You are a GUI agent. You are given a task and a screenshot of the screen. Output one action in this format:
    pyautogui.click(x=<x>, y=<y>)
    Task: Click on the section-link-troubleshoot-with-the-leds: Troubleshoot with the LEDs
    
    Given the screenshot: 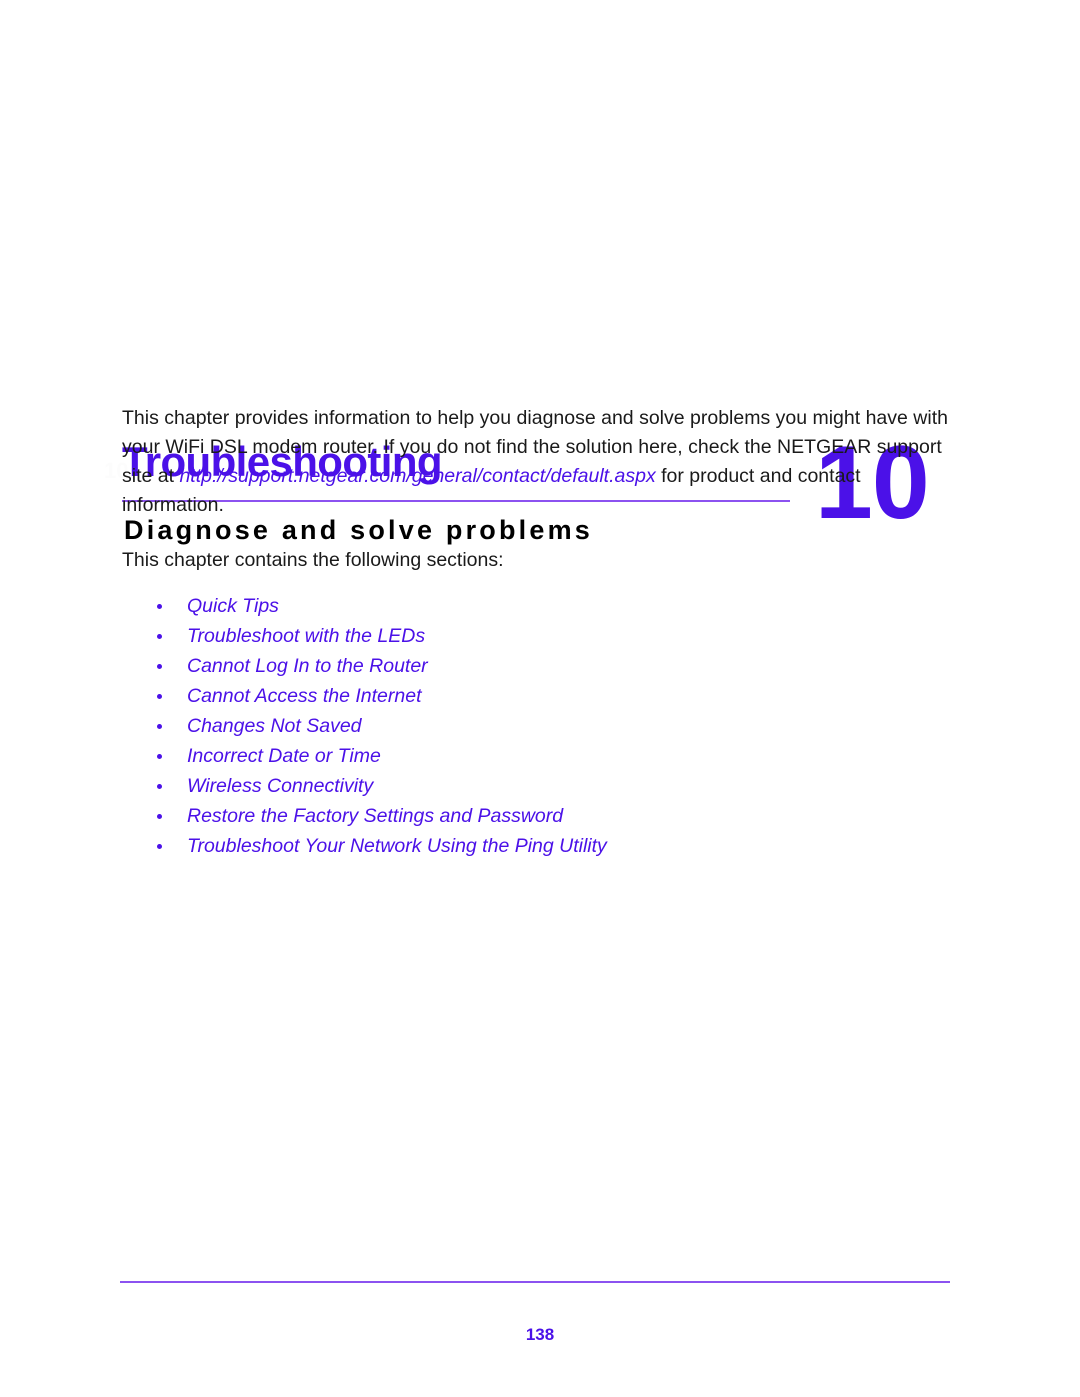 What is the action you would take?
    pyautogui.click(x=306, y=636)
    